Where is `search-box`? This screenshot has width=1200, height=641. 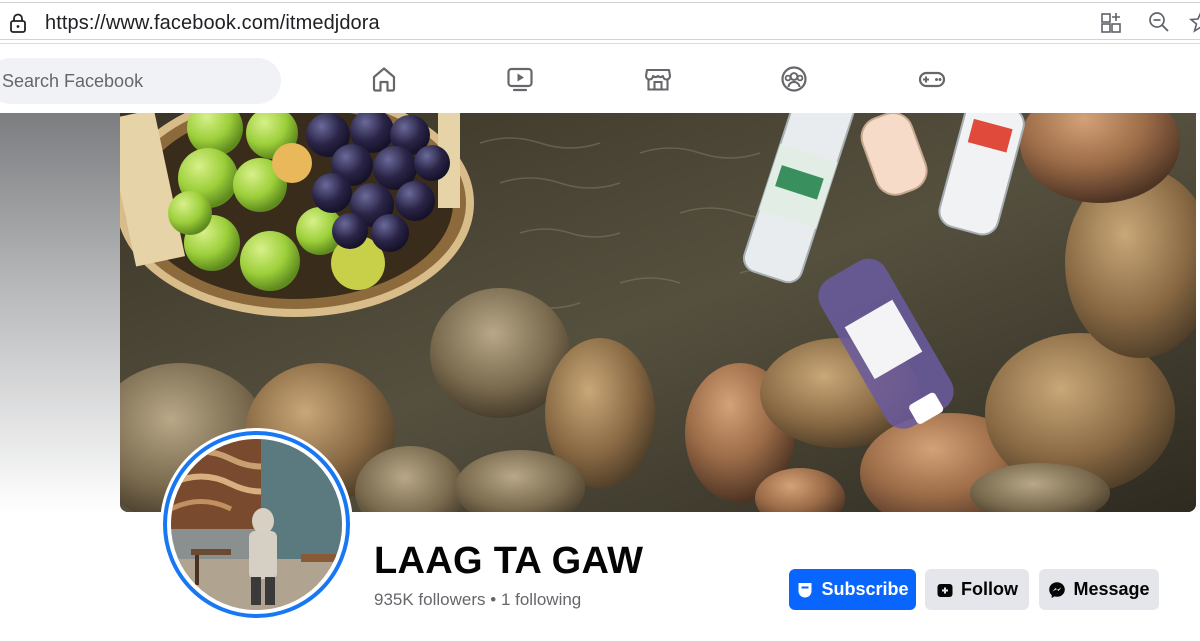 search-box is located at coordinates (140, 81).